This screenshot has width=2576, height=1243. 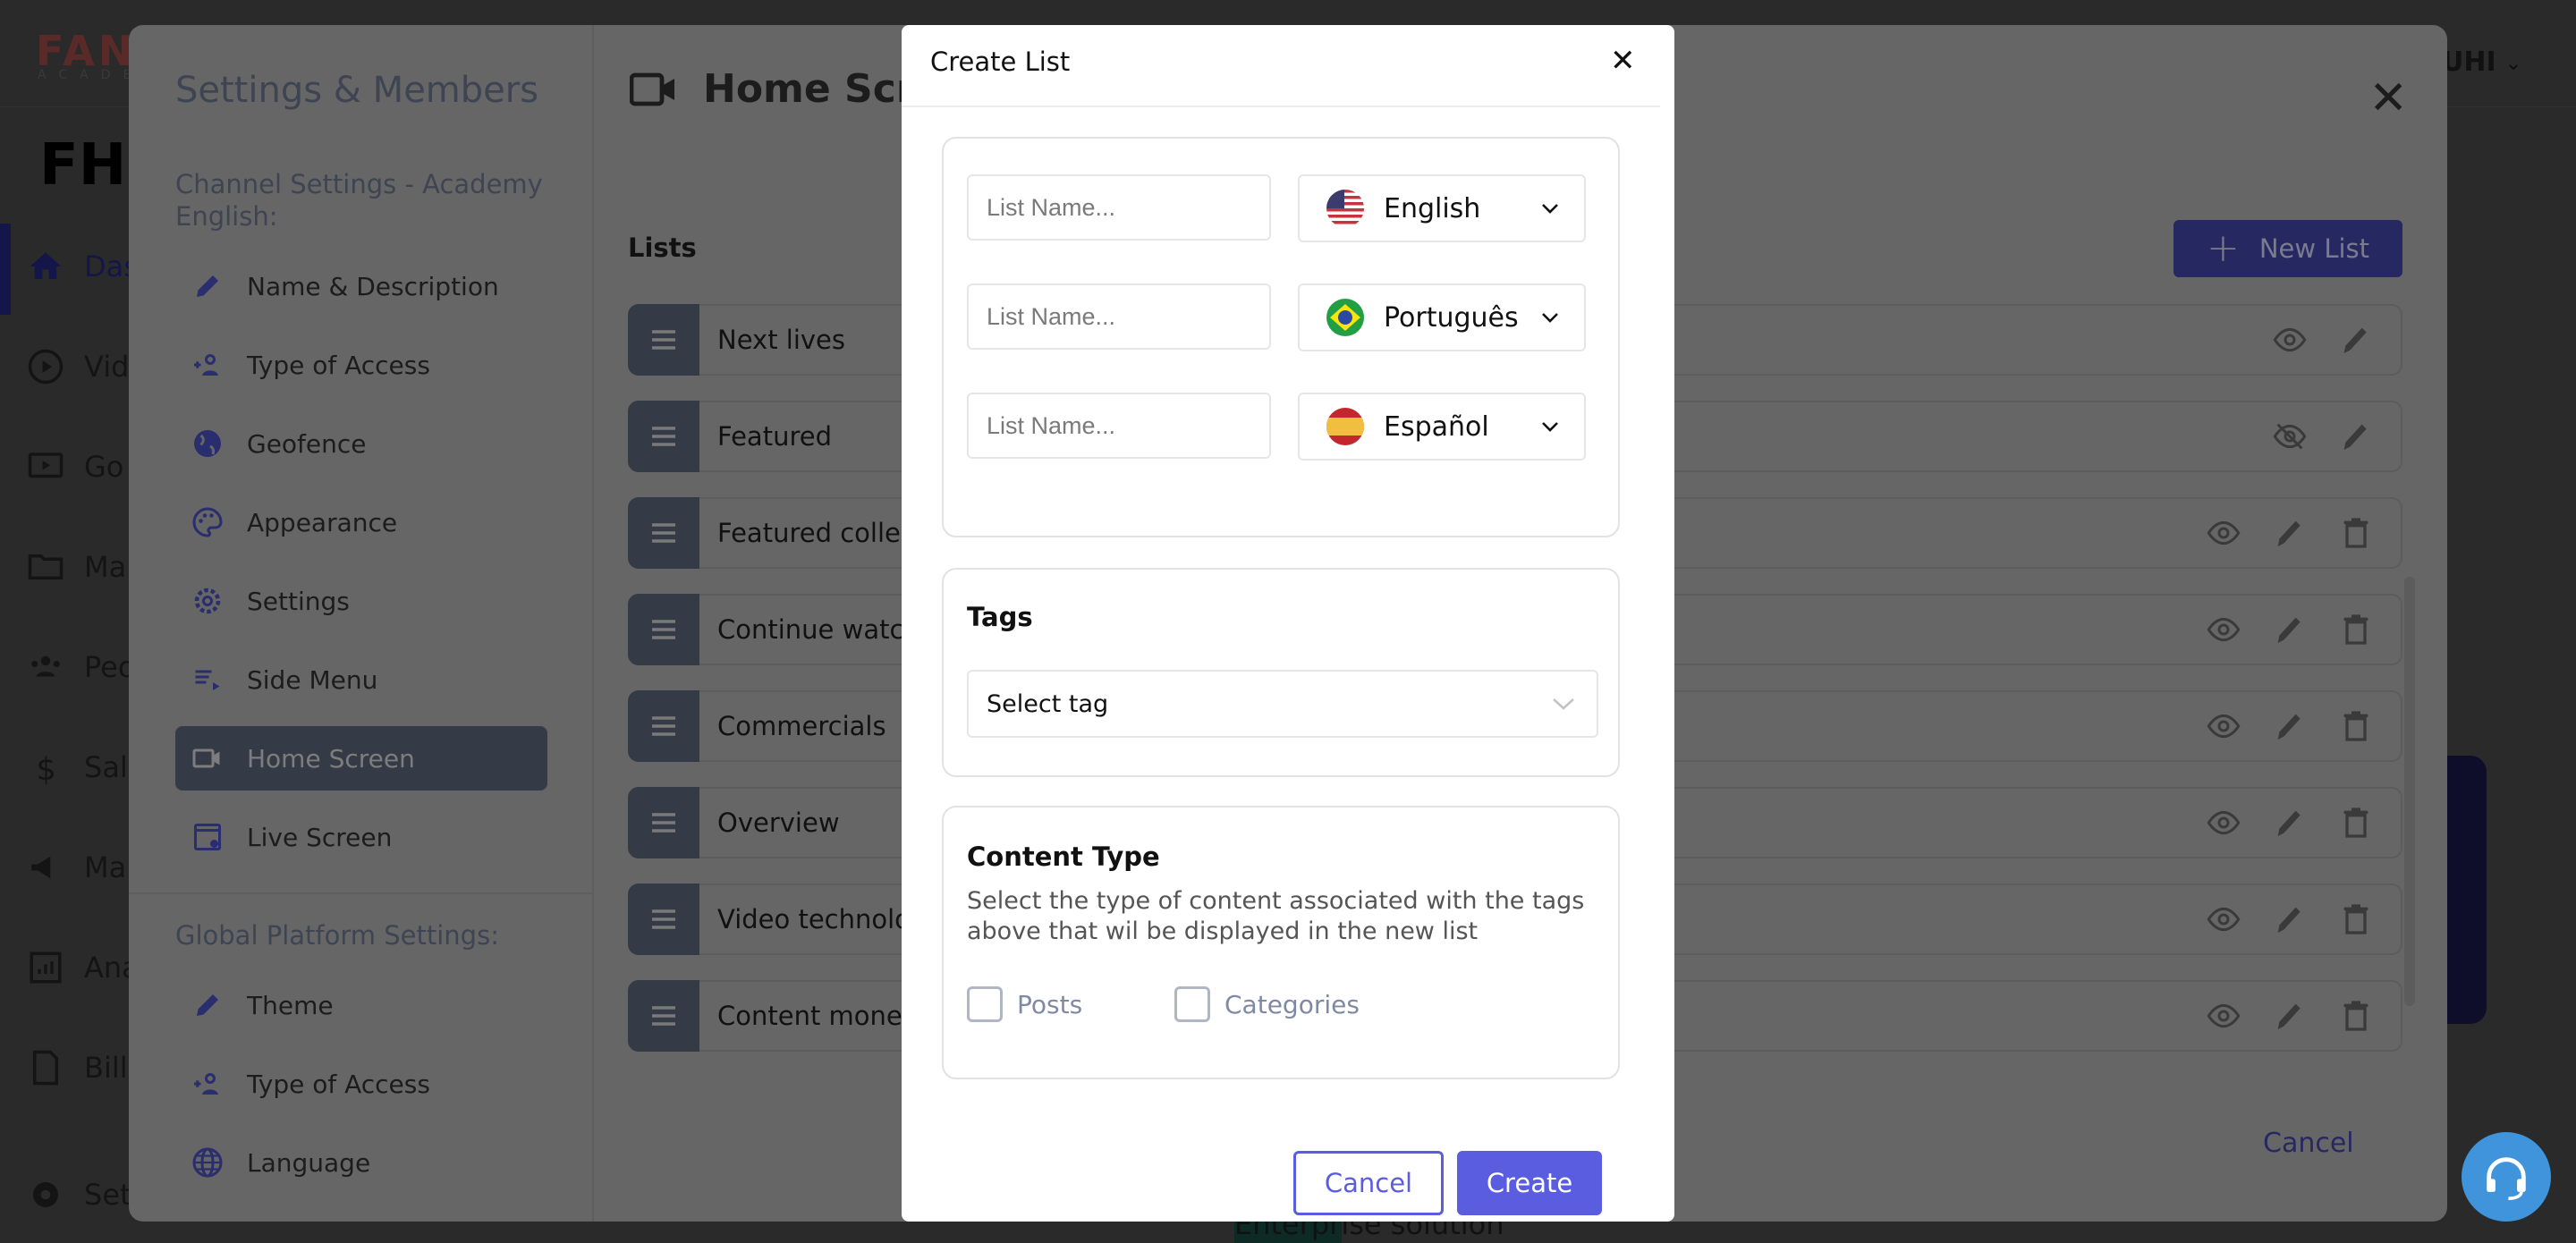 I want to click on app-nav-analytics: Analytics, so click(x=79, y=967).